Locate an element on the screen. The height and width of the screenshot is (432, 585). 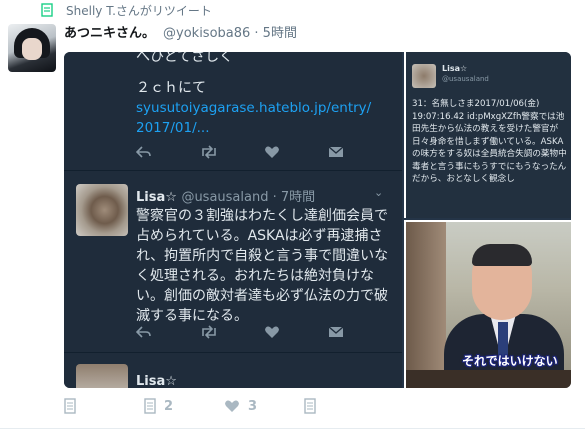
user-handle-time: @yokisoba86 · 5時間 is located at coordinates (230, 31).